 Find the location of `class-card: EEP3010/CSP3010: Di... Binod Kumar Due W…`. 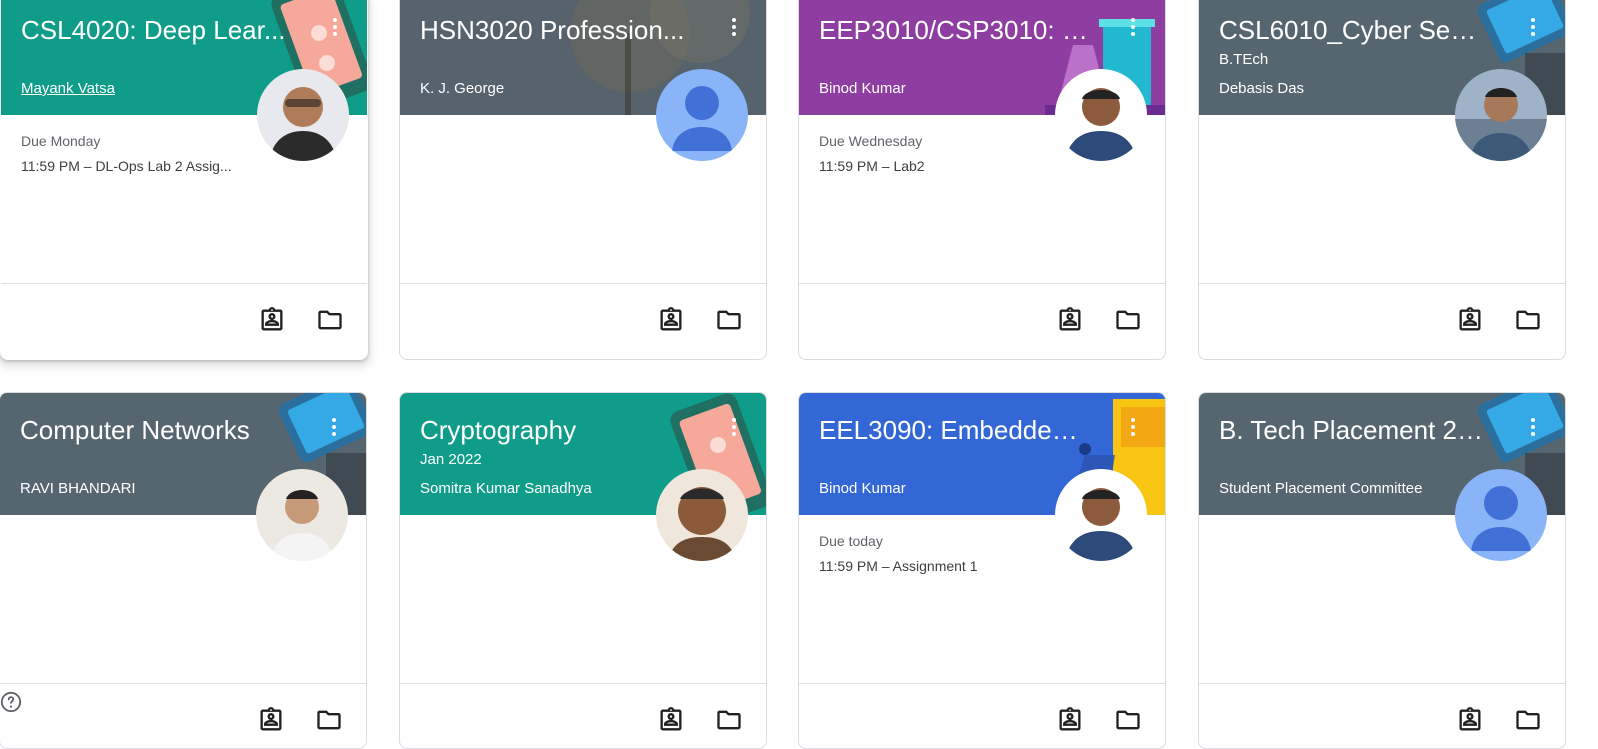

class-card: EEP3010/CSP3010: Di... Binod Kumar Due W… is located at coordinates (982, 180).